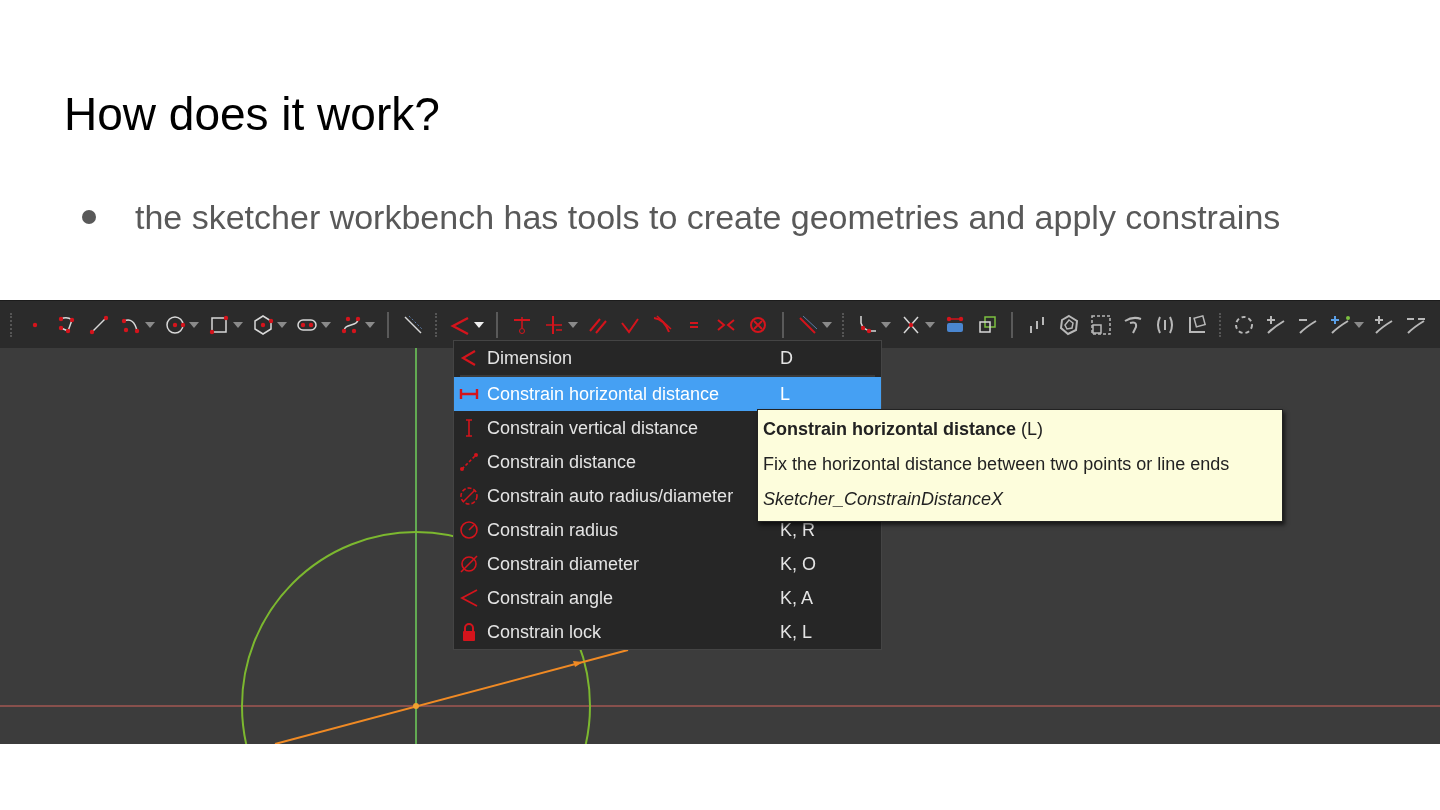  I want to click on menu-item-label: Constrain lock, so click(544, 632).